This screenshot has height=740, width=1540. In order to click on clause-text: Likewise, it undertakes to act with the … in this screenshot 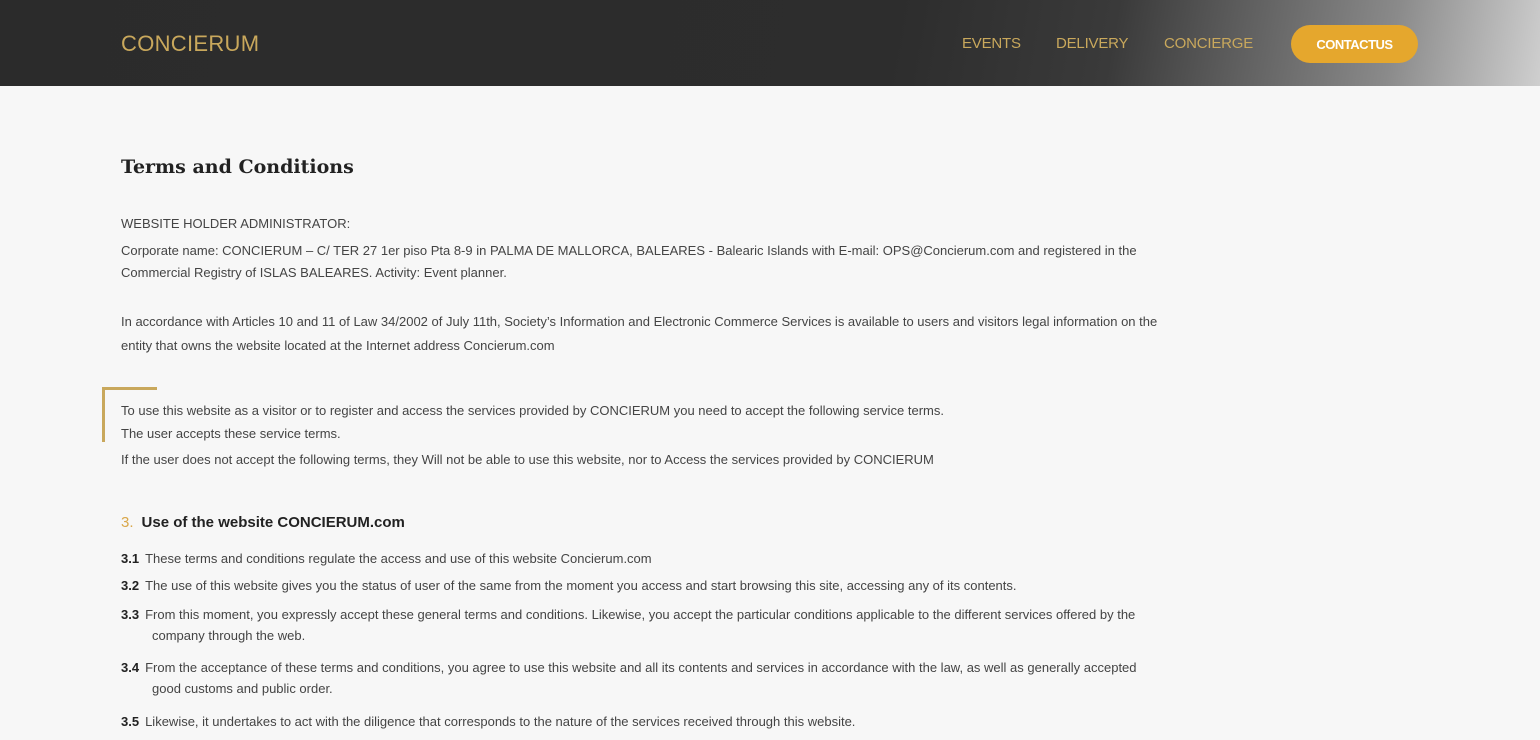, I will do `click(500, 721)`.